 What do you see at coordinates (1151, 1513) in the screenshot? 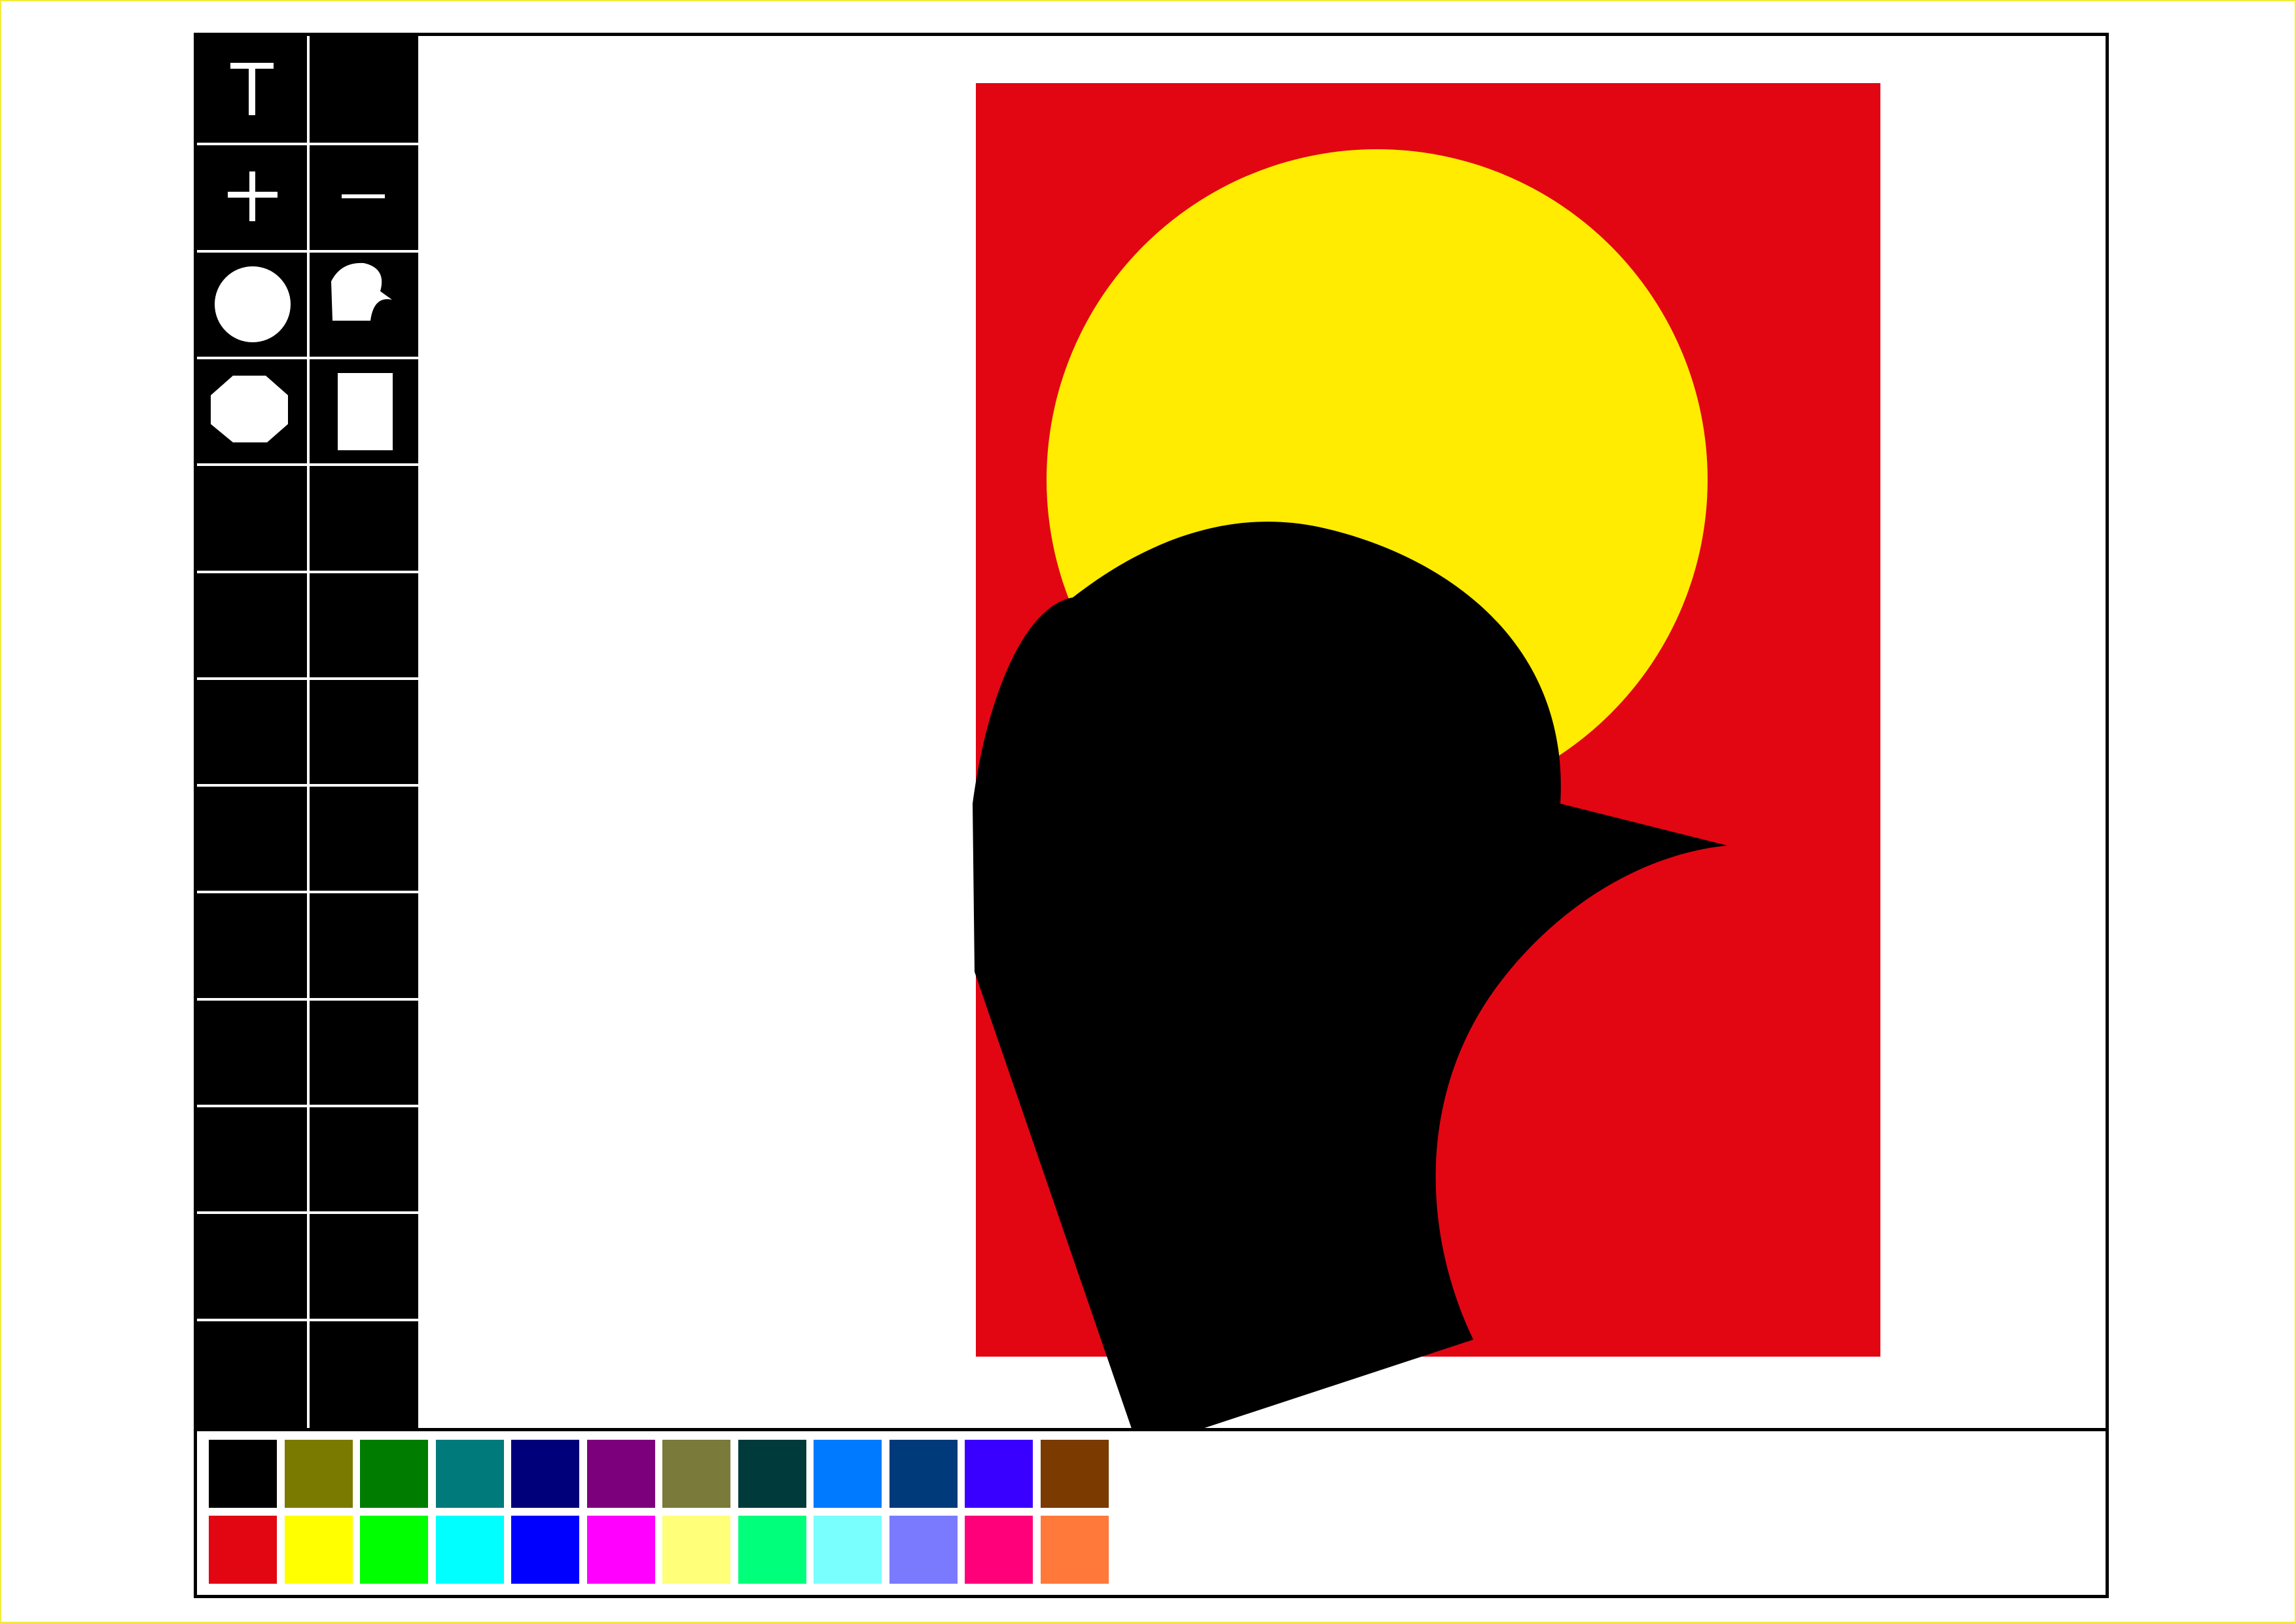
I see `color-palette` at bounding box center [1151, 1513].